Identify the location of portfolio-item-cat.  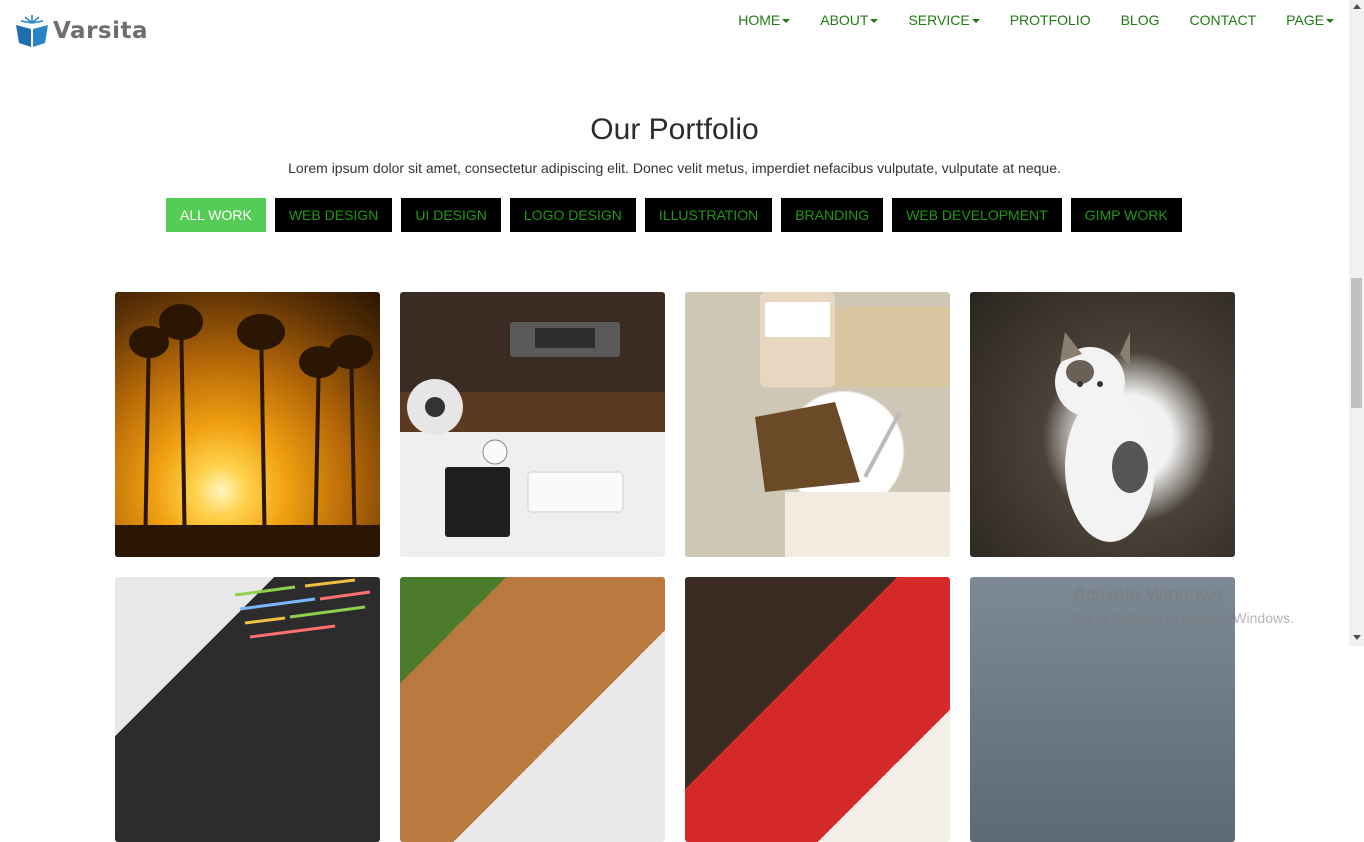
(1102, 424).